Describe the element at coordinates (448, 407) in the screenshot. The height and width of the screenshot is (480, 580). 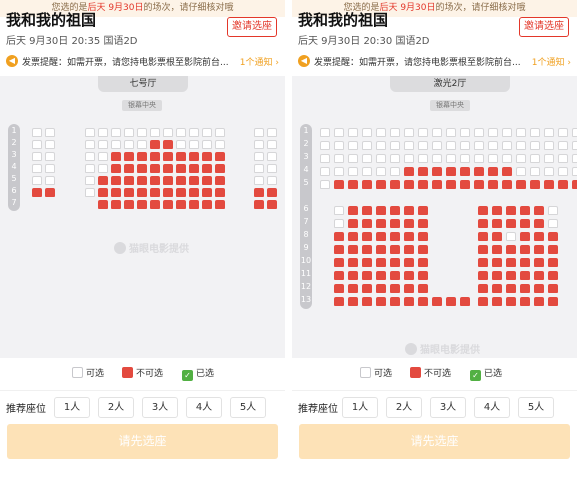
I see `recommend-3-persons: 3人` at that location.